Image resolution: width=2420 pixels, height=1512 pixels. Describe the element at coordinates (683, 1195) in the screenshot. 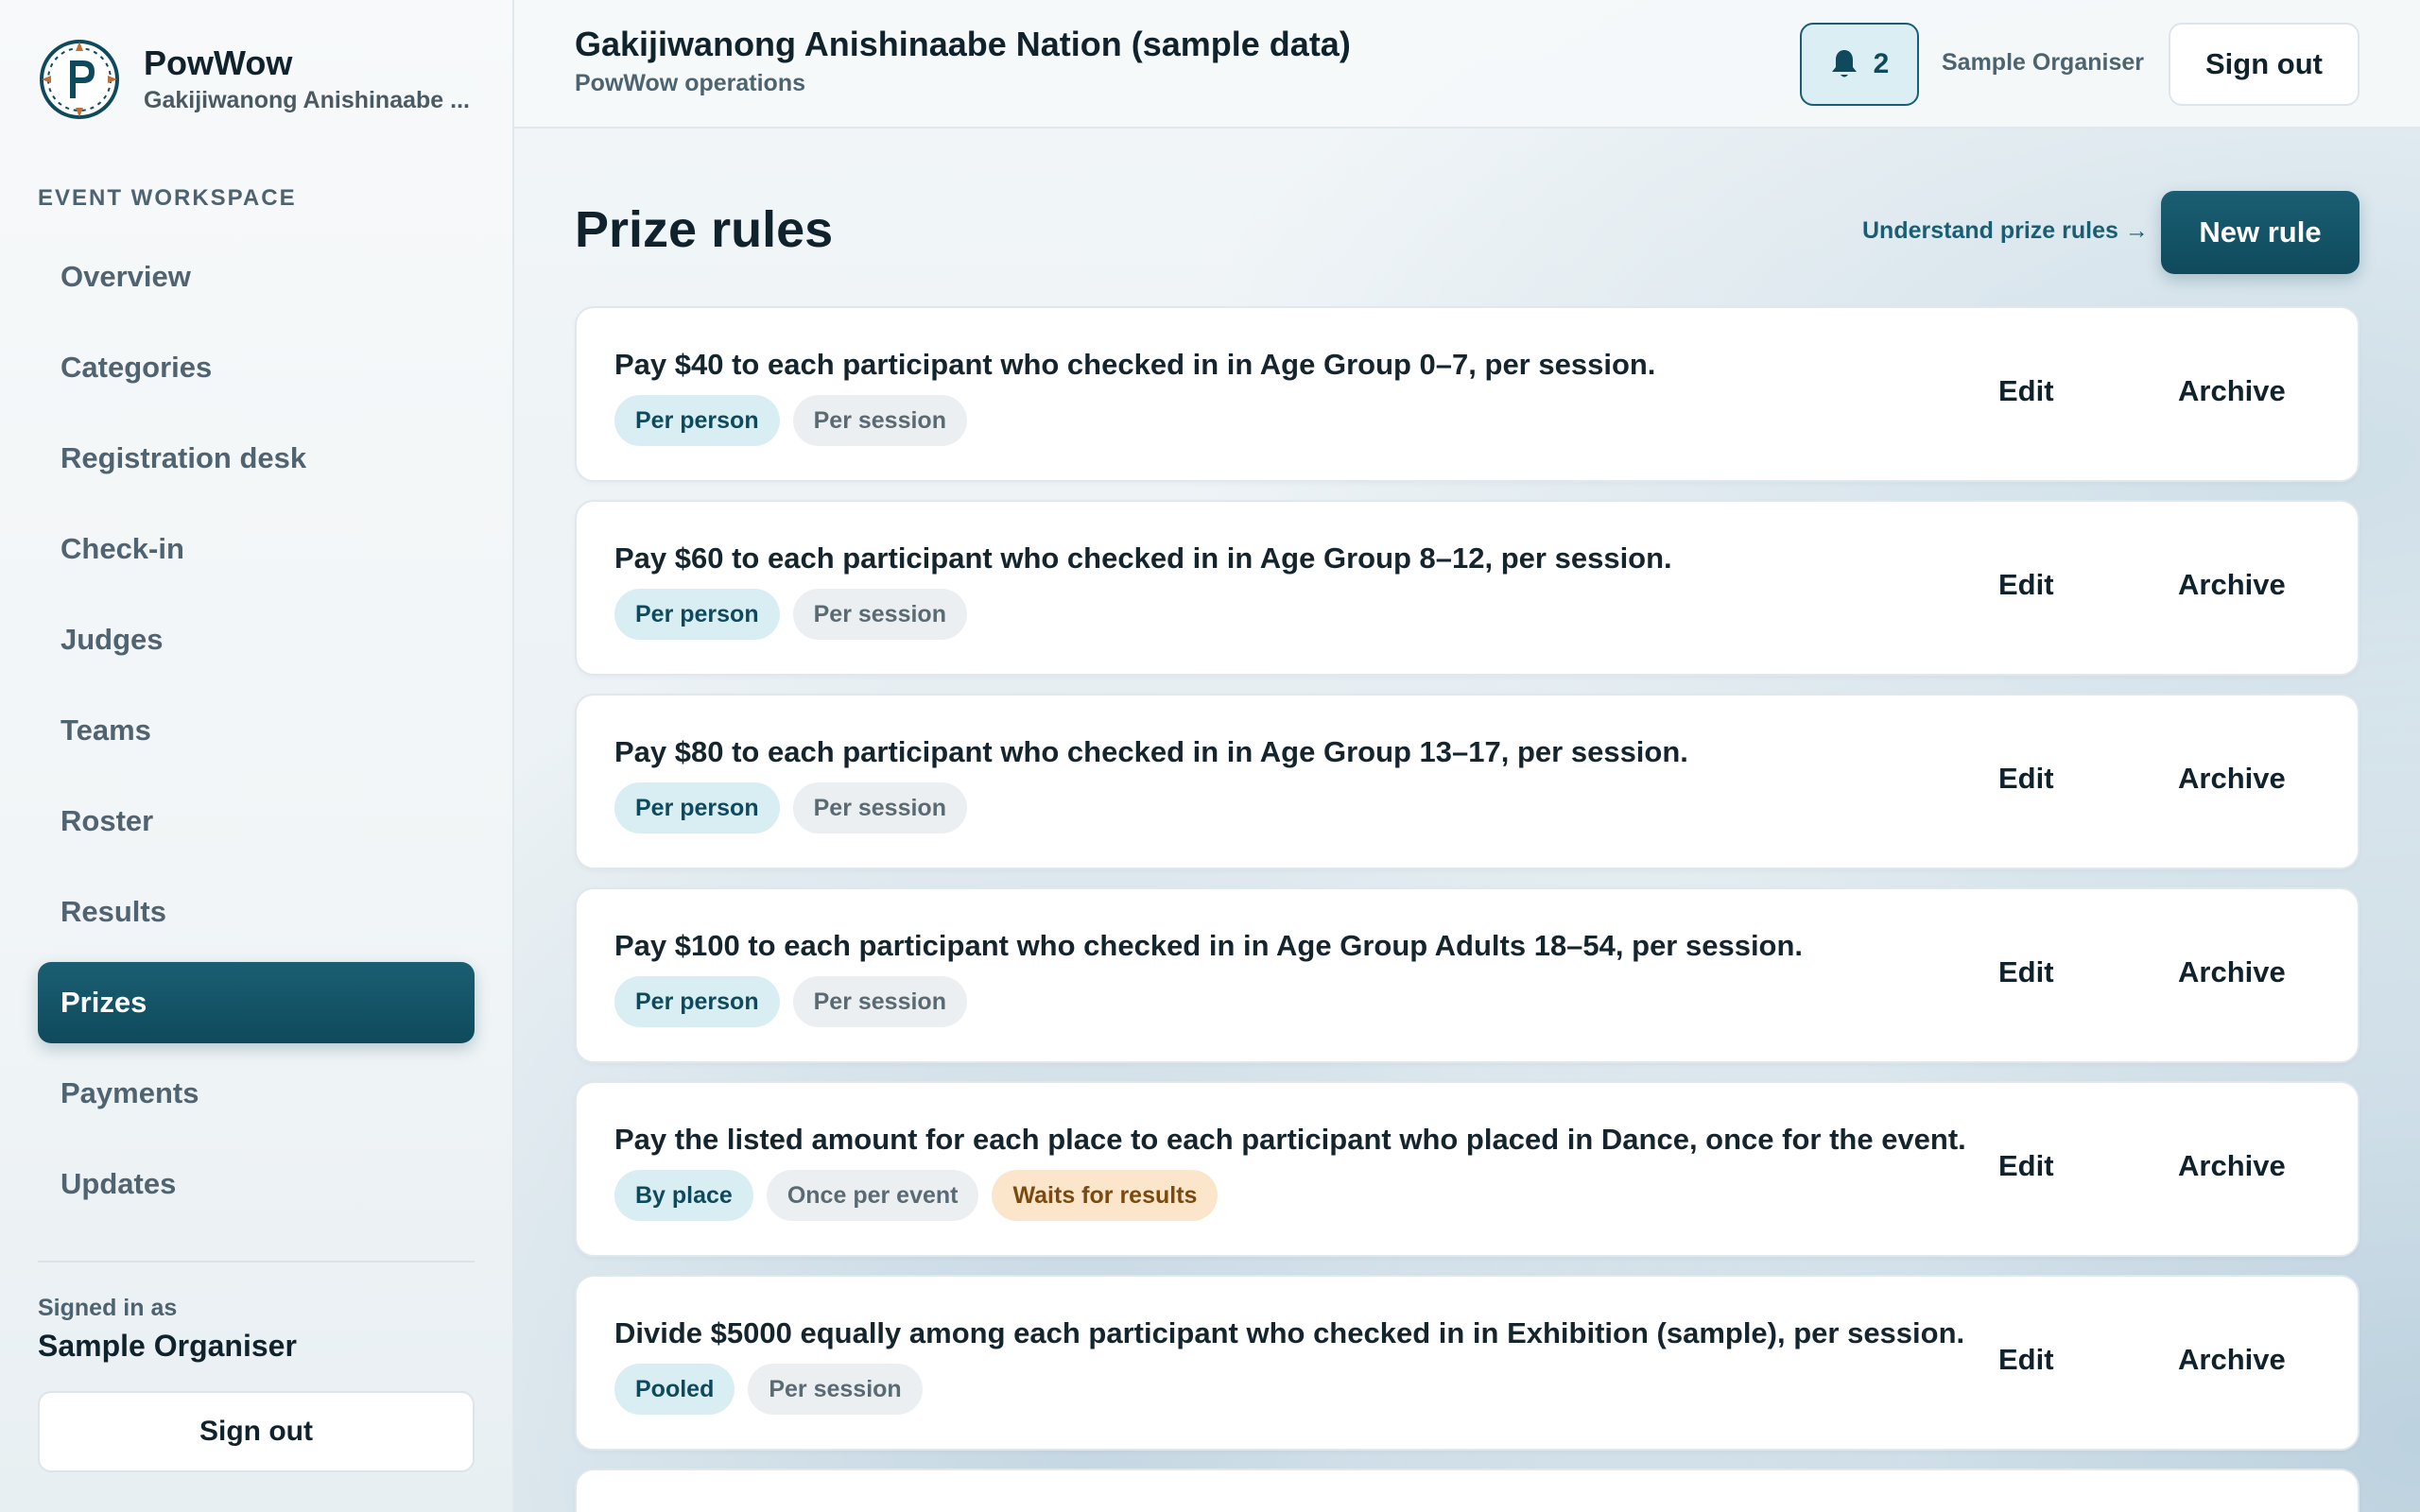

I see `rule-tag: By place` at that location.